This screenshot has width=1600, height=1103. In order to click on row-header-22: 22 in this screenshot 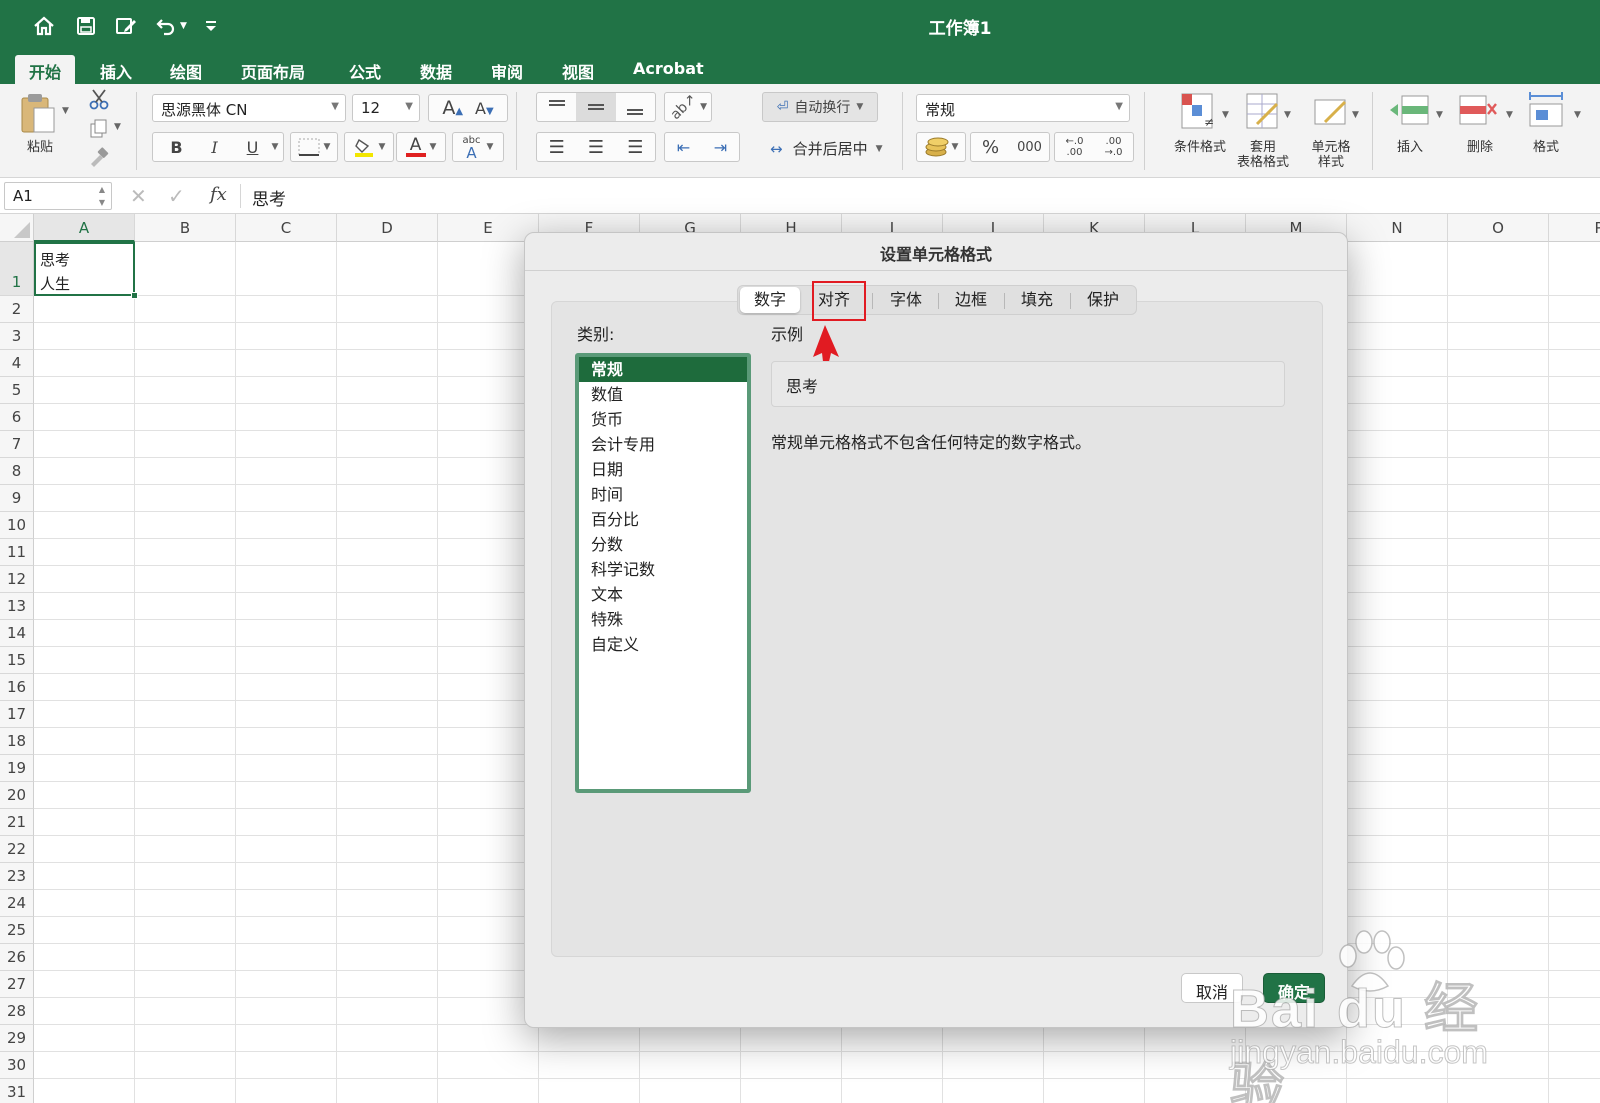, I will do `click(17, 849)`.